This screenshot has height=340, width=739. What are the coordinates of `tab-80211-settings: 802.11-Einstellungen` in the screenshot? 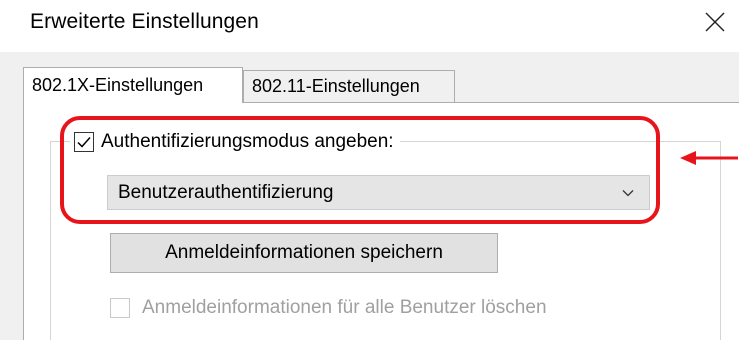 It's located at (349, 86).